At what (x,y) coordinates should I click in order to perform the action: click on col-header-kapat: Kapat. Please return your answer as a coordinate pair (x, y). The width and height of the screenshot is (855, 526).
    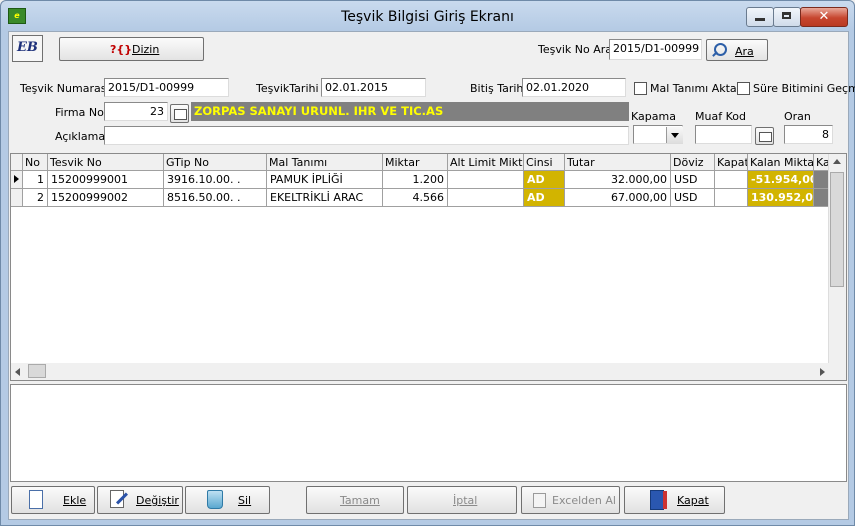
    Looking at the image, I should click on (731, 162).